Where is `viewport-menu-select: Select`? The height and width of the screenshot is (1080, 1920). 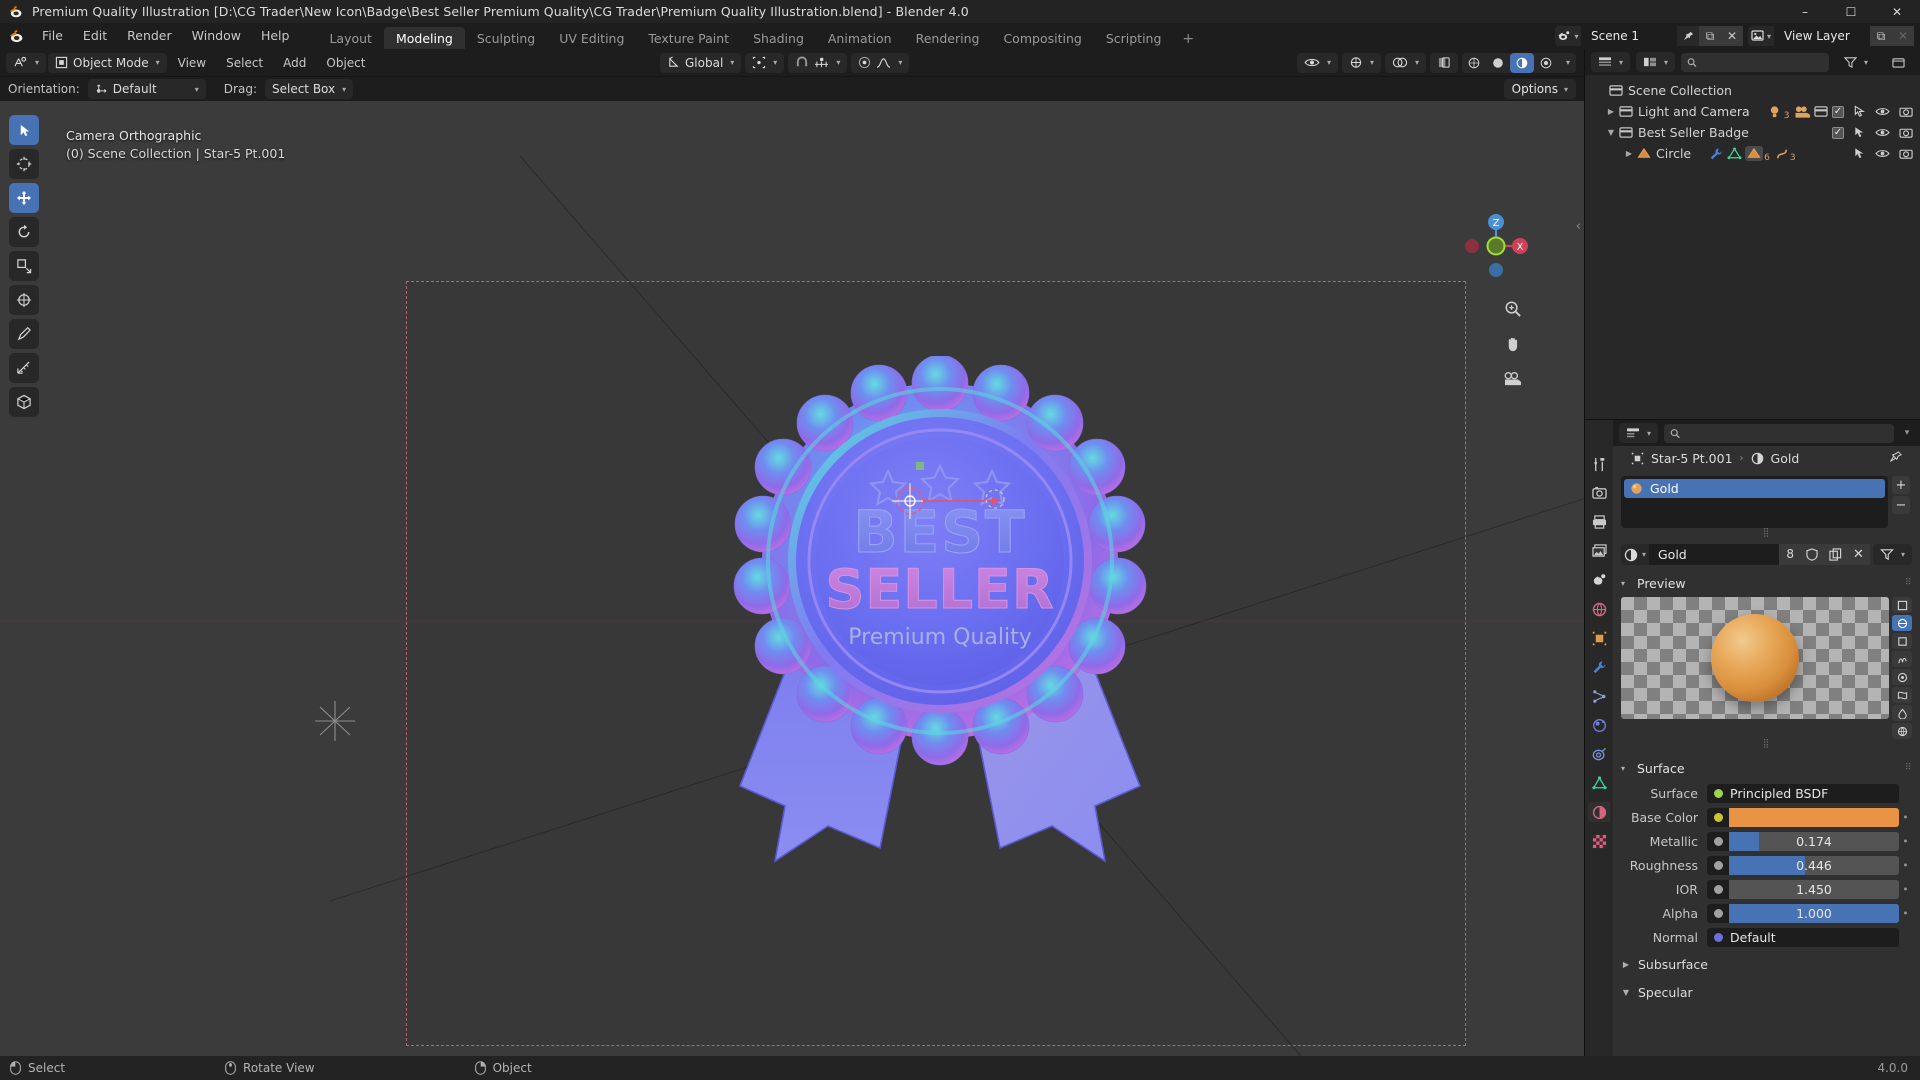
viewport-menu-select: Select is located at coordinates (244, 63).